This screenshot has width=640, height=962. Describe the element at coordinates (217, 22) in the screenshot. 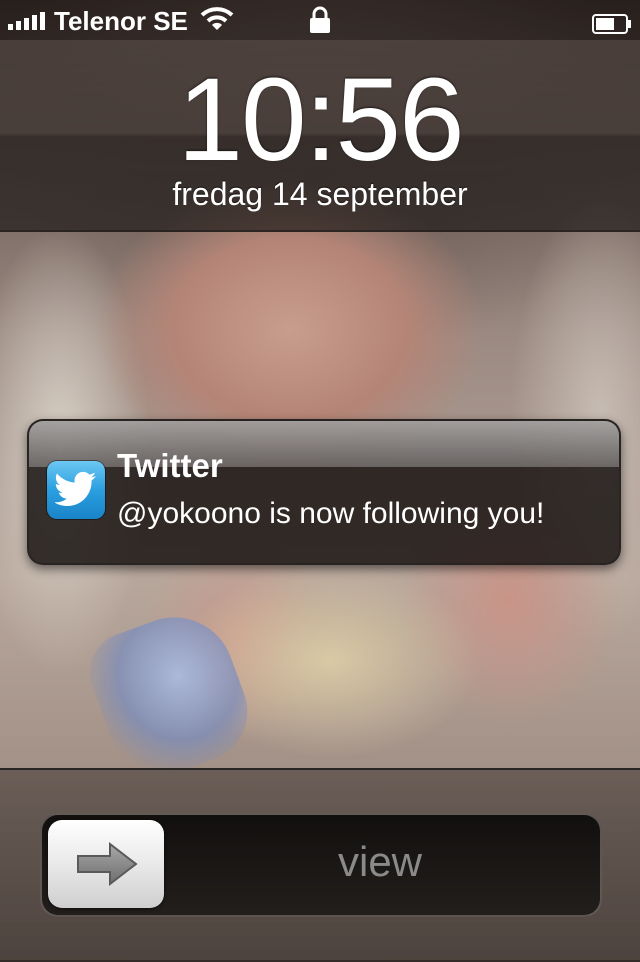

I see `wifi-icon` at that location.